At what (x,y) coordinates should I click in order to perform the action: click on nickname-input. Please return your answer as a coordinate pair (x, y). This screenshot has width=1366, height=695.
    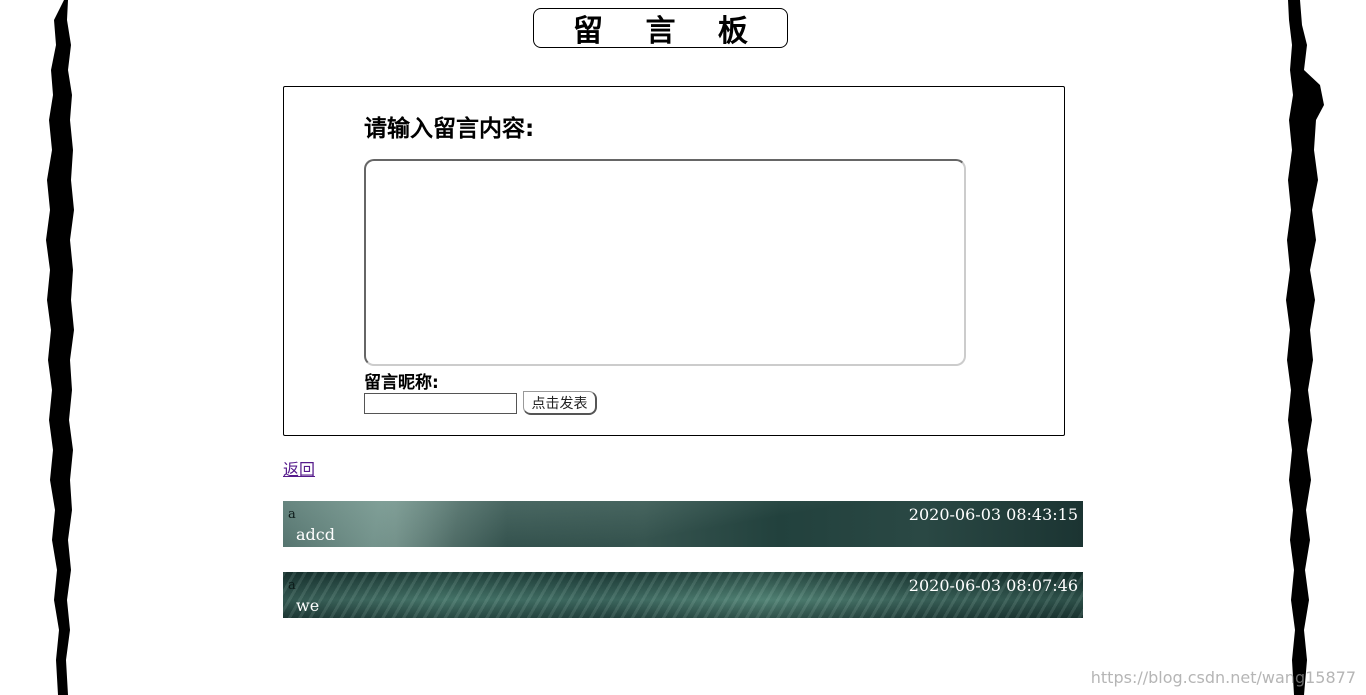
    Looking at the image, I should click on (440, 403).